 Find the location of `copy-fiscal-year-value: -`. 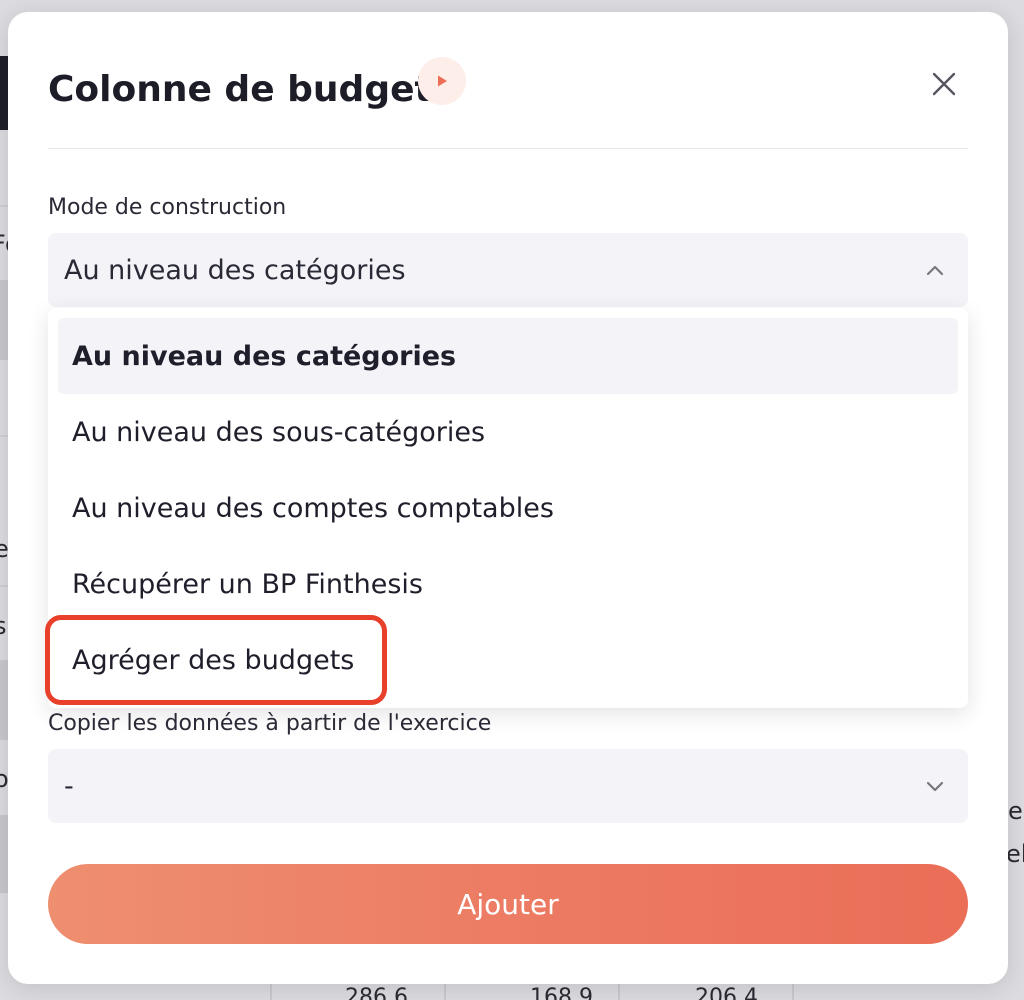

copy-fiscal-year-value: - is located at coordinates (69, 786).